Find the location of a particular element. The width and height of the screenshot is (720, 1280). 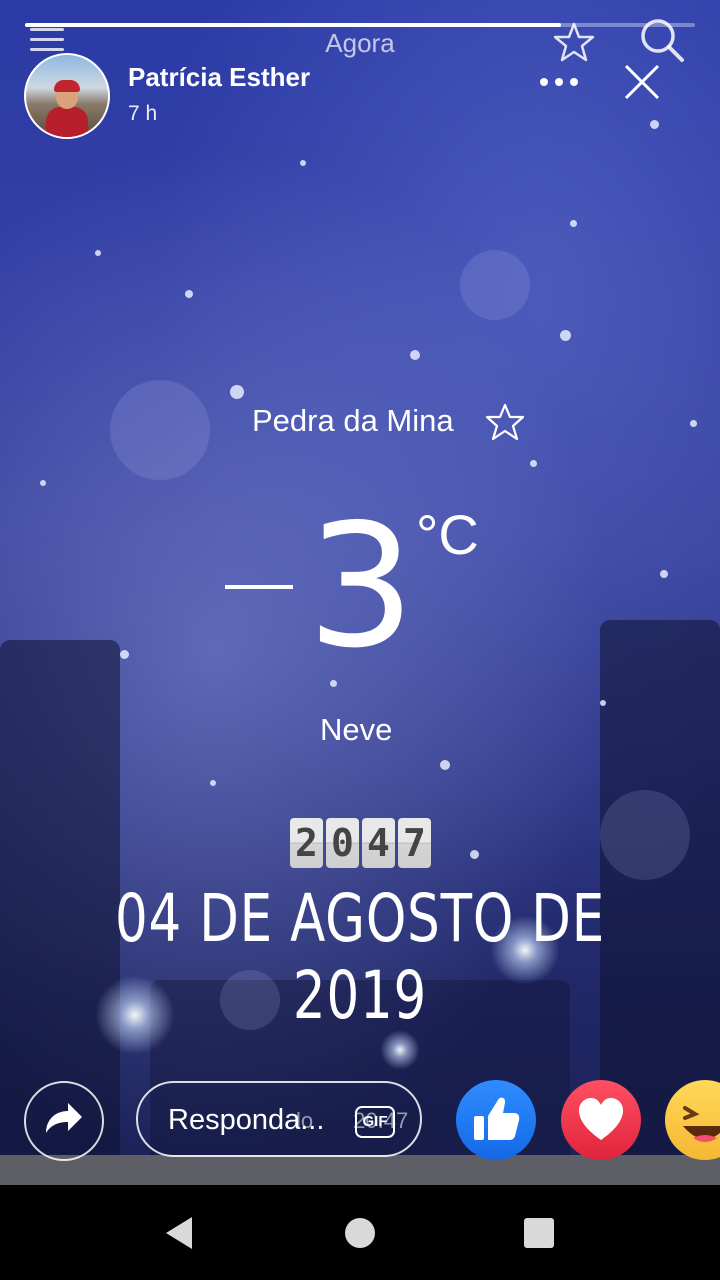

temperature-value: 3 is located at coordinates (361, 587).